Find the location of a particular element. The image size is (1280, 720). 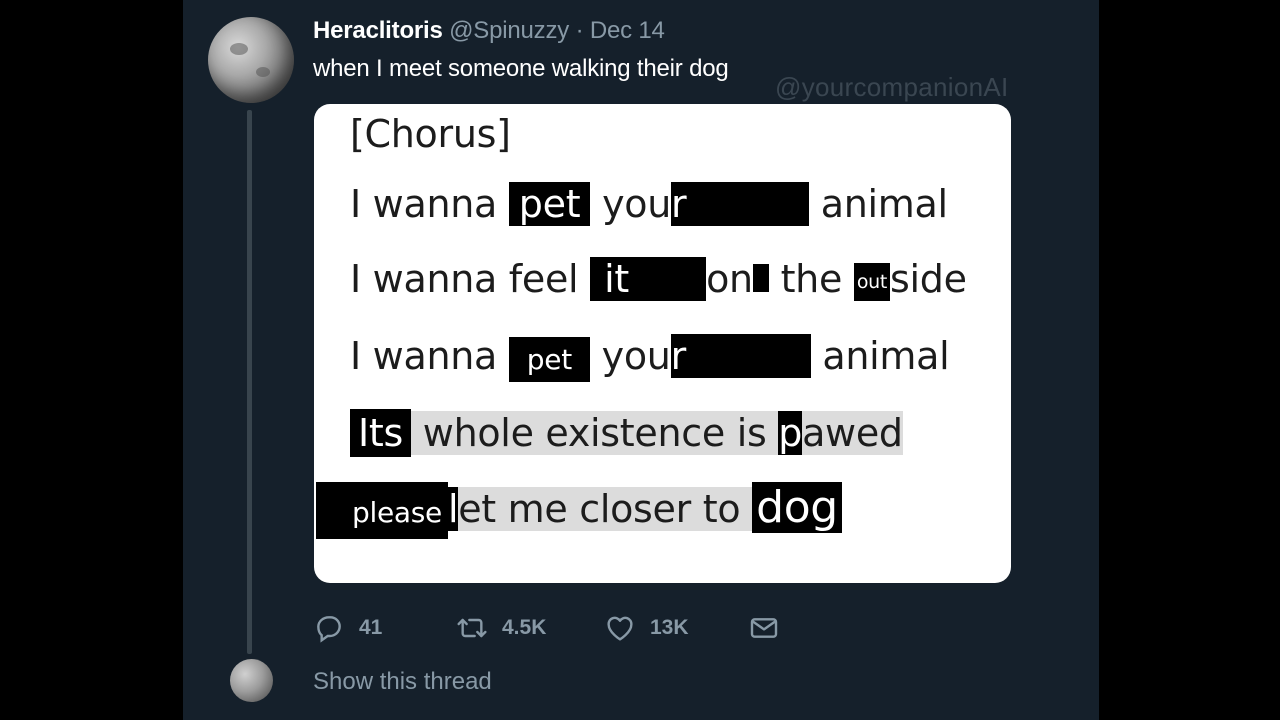

retweet-count: 4.5K is located at coordinates (524, 627).